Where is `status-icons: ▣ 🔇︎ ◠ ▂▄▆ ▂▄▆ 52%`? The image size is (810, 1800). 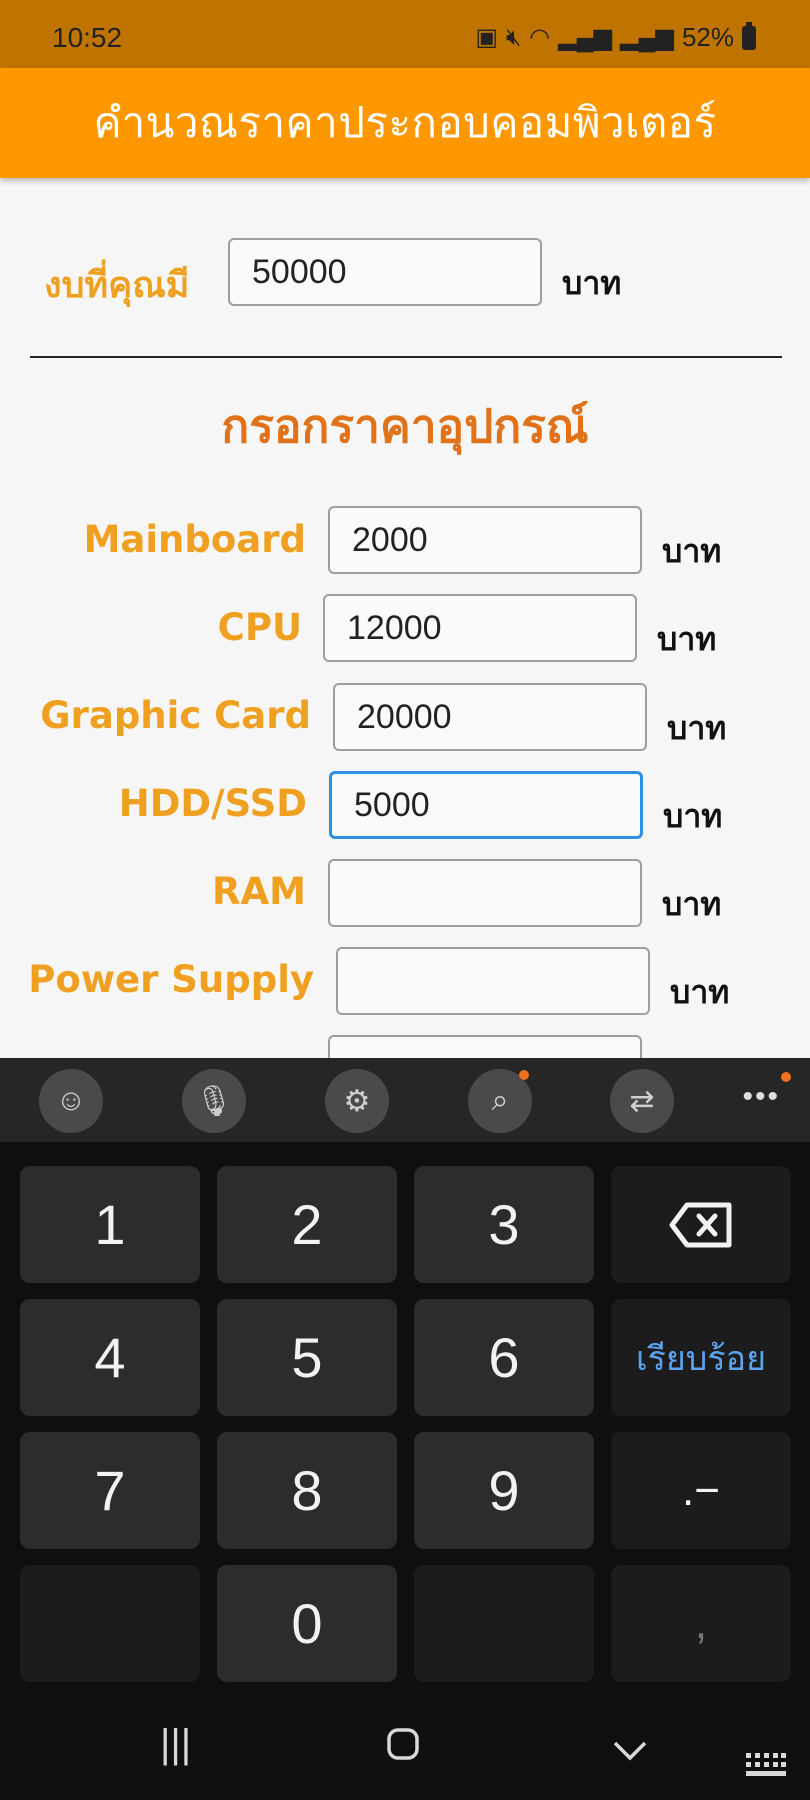
status-icons: ▣ 🔇︎ ◠ ▂▄▆ ▂▄▆ 52% is located at coordinates (615, 37).